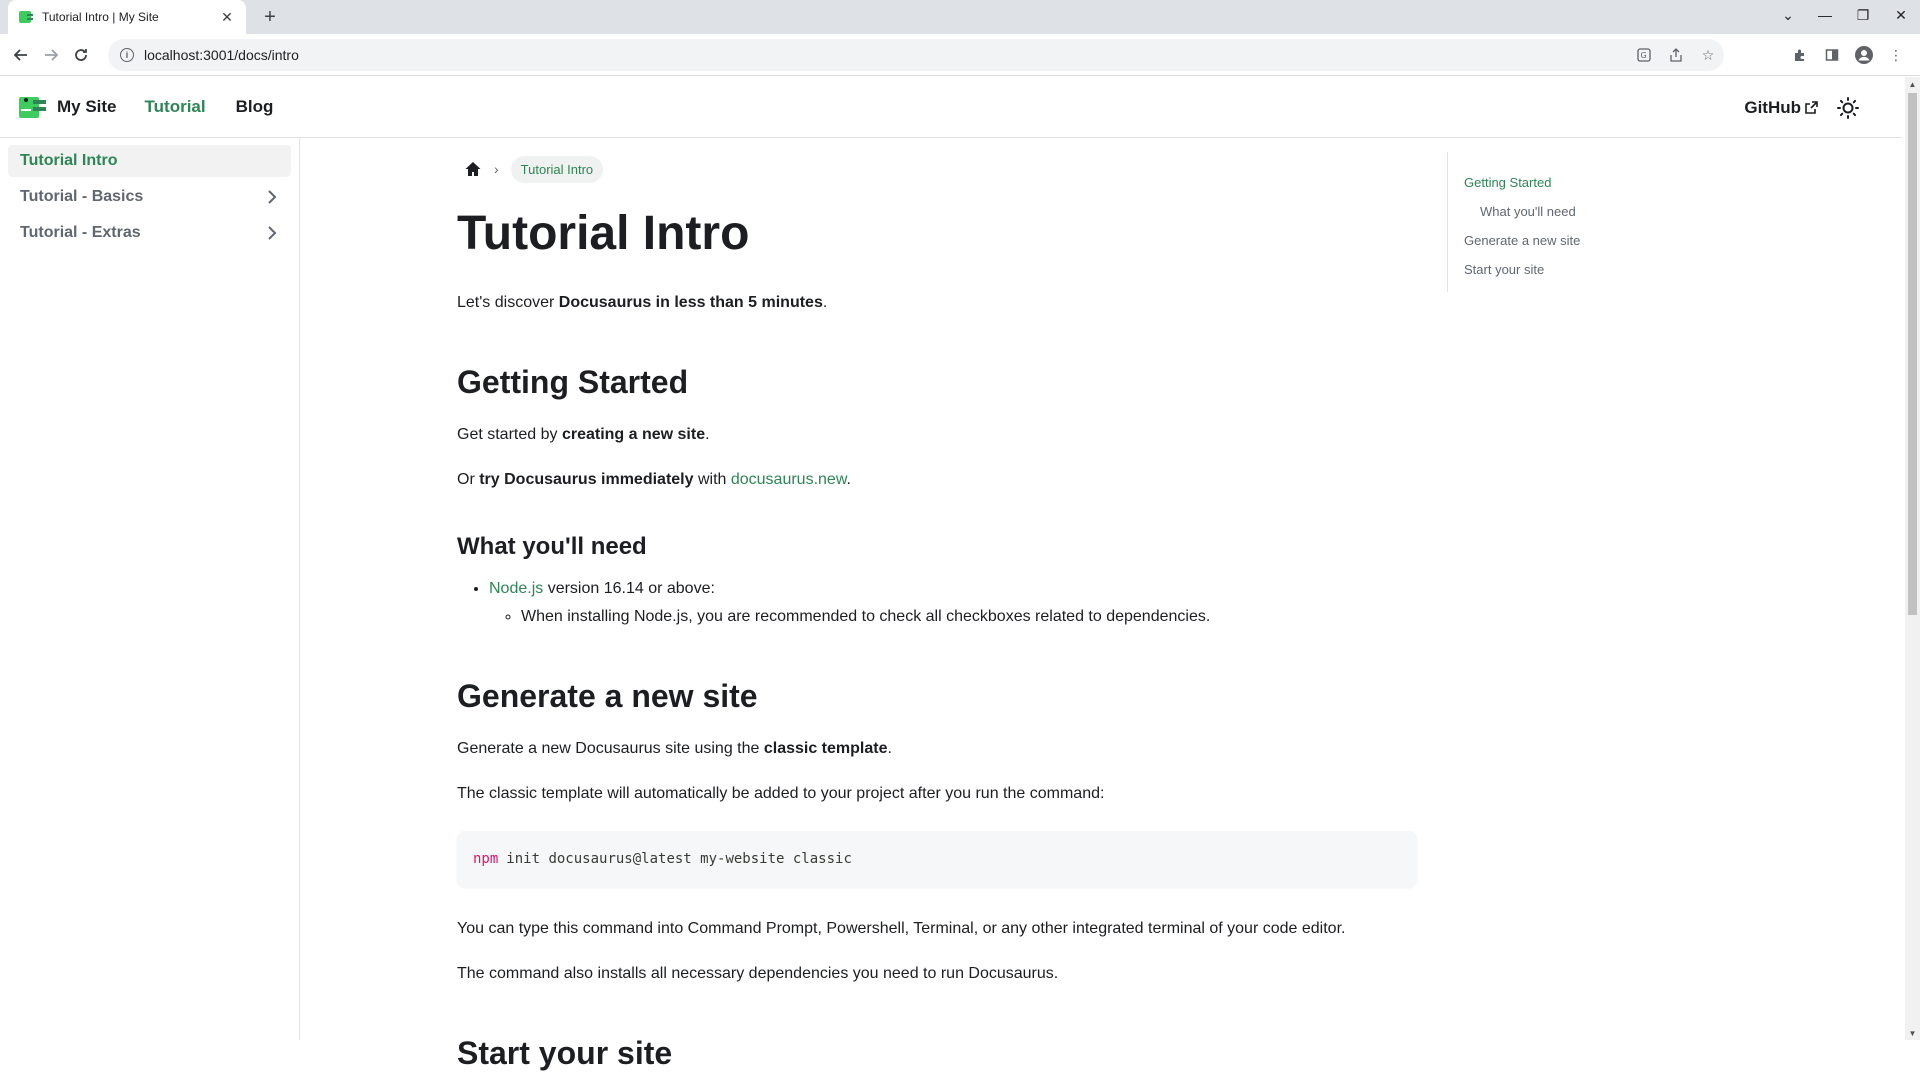 The width and height of the screenshot is (1920, 1092). I want to click on forward-button, so click(51, 55).